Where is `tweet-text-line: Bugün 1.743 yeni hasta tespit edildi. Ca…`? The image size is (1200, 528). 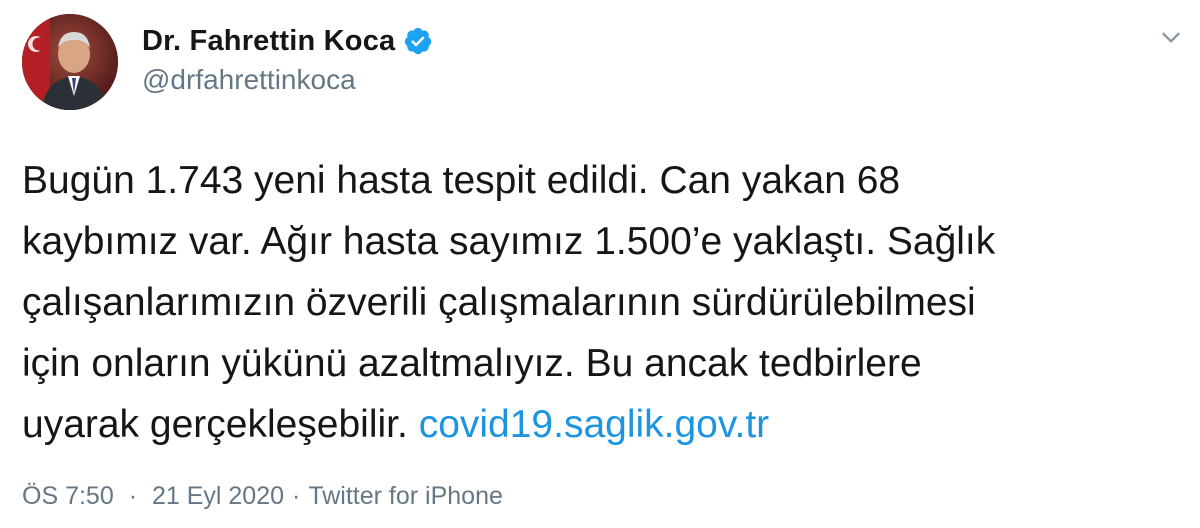
tweet-text-line: Bugün 1.743 yeni hasta tespit edildi. Ca… is located at coordinates (461, 180).